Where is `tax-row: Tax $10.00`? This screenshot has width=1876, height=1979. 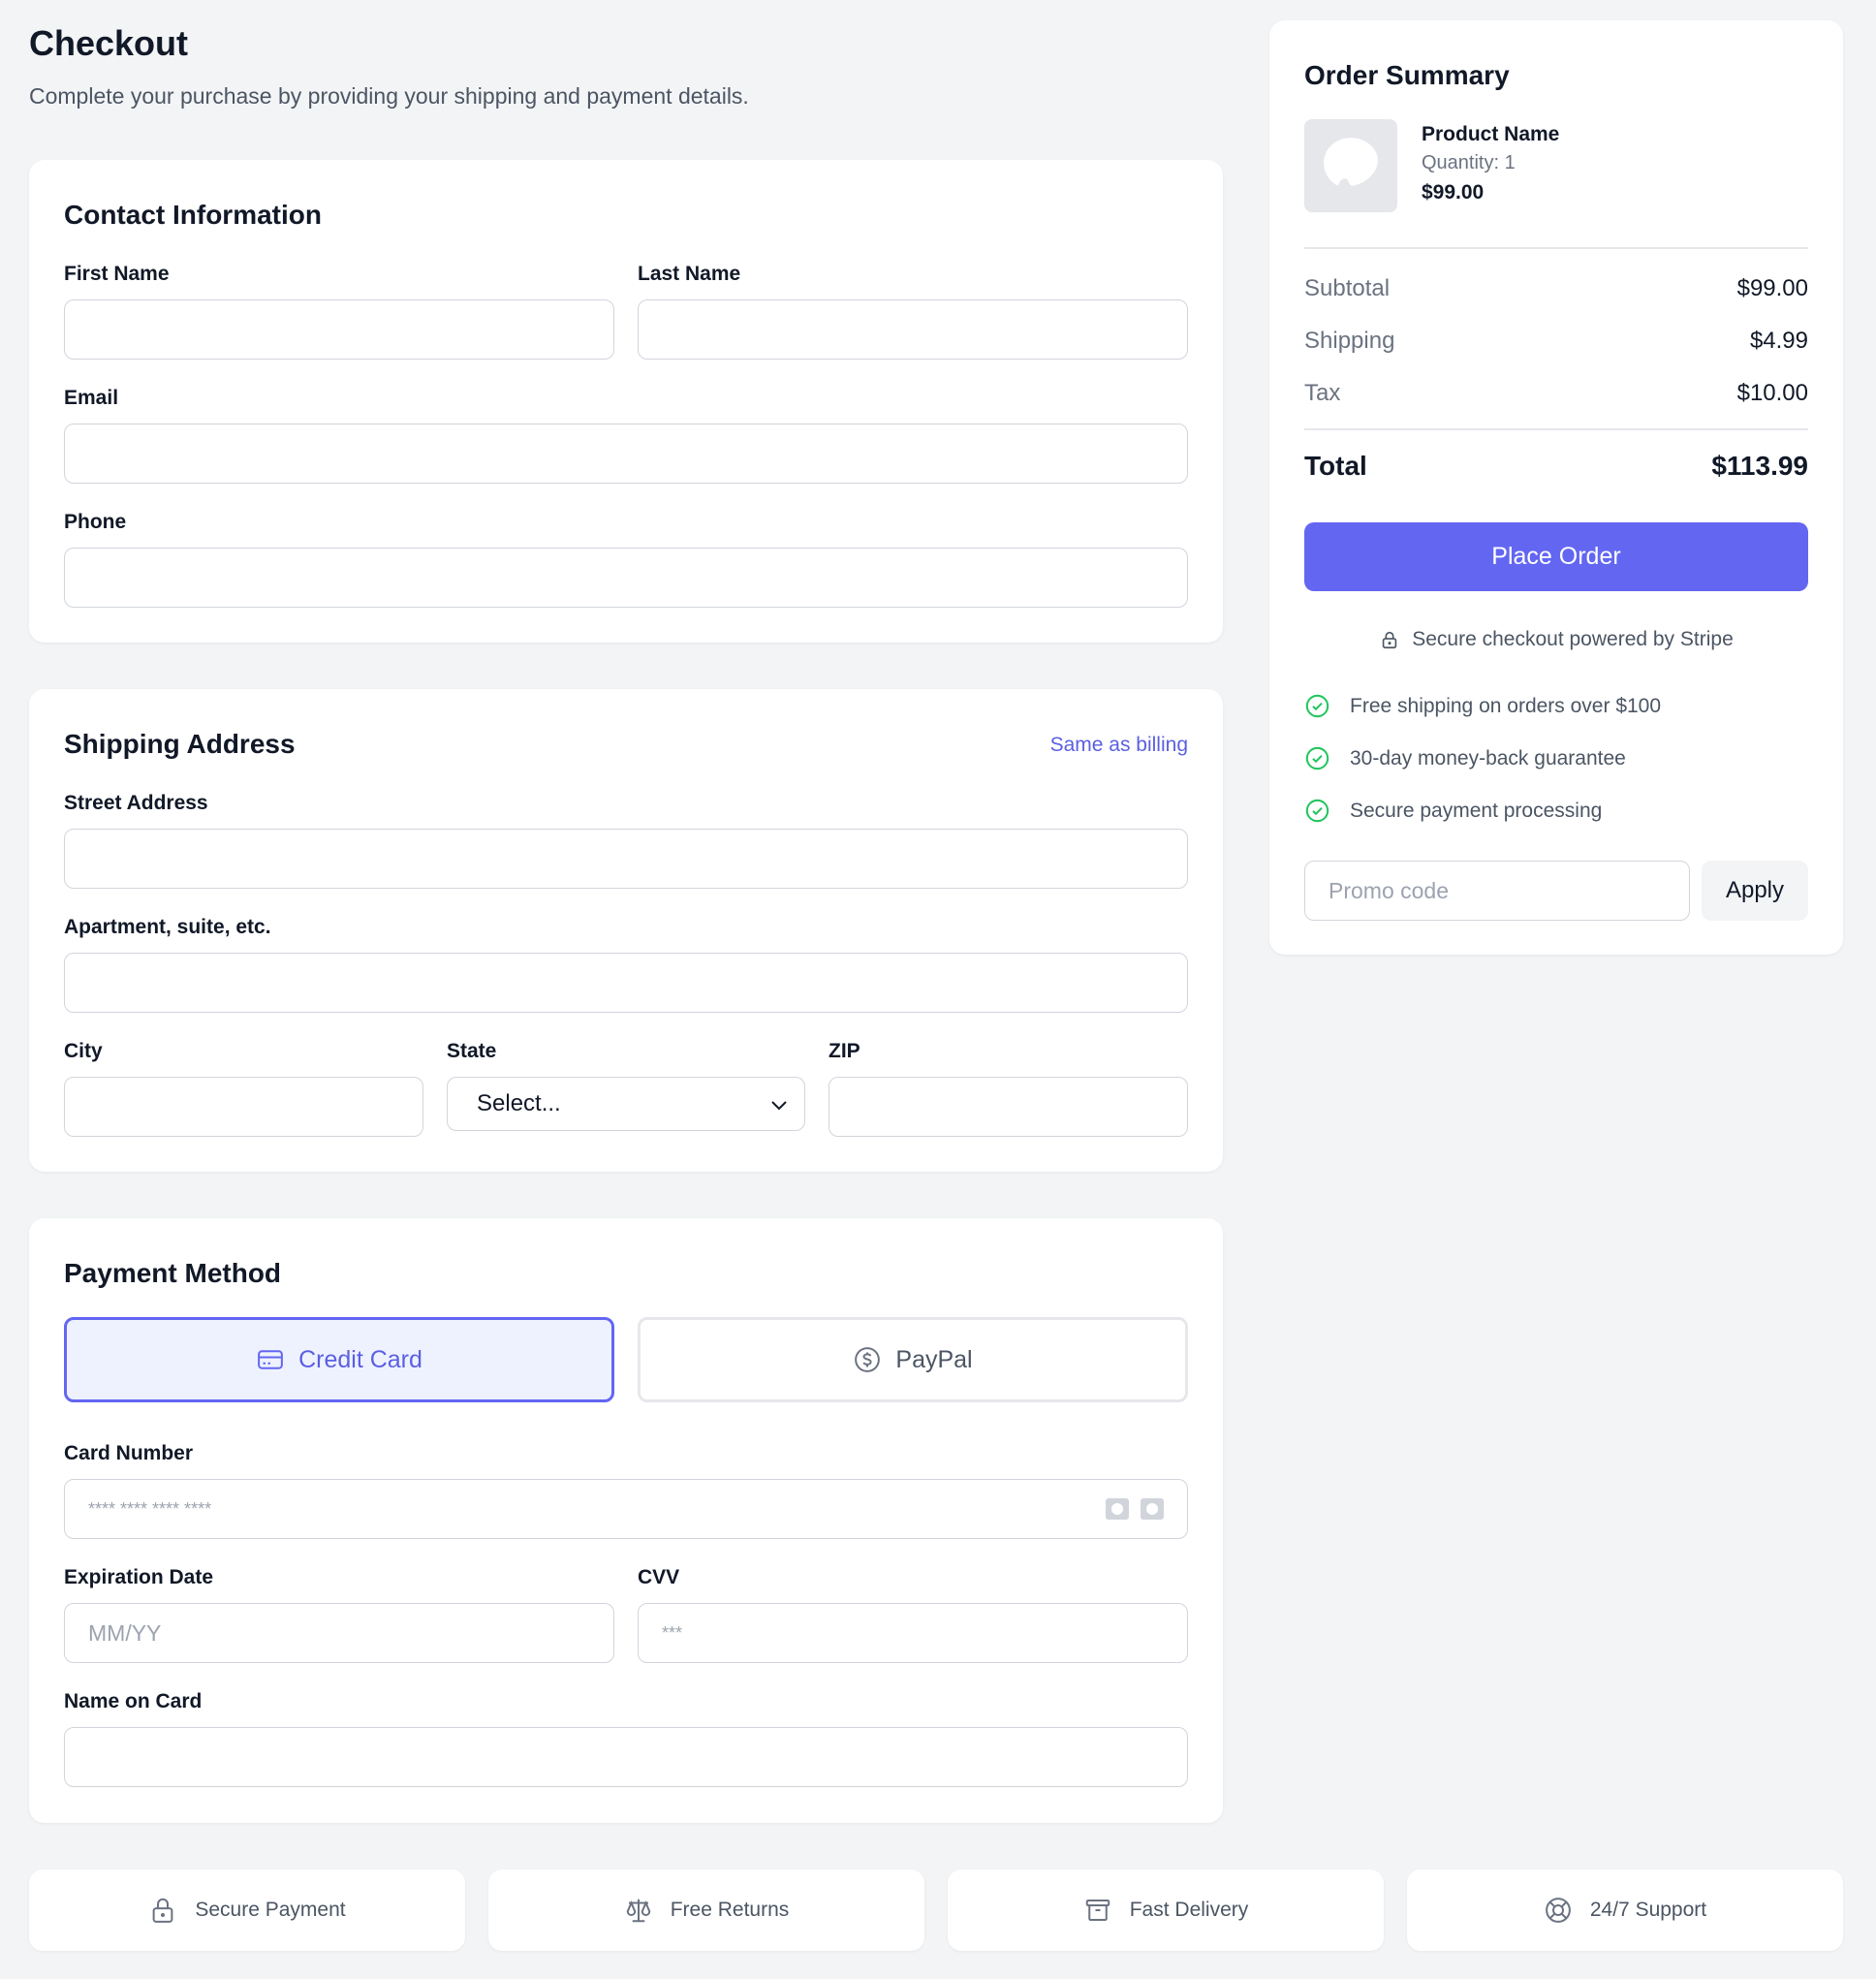 tax-row: Tax $10.00 is located at coordinates (1556, 393).